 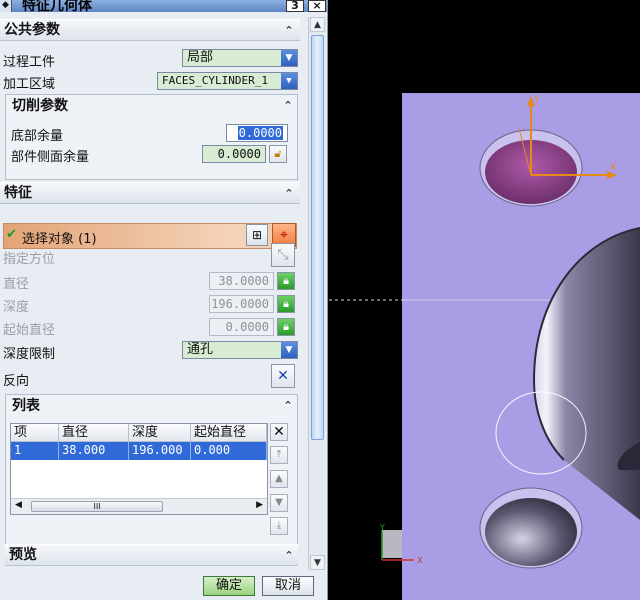 I want to click on section-cut-params-label: 切削参数, so click(x=40, y=106).